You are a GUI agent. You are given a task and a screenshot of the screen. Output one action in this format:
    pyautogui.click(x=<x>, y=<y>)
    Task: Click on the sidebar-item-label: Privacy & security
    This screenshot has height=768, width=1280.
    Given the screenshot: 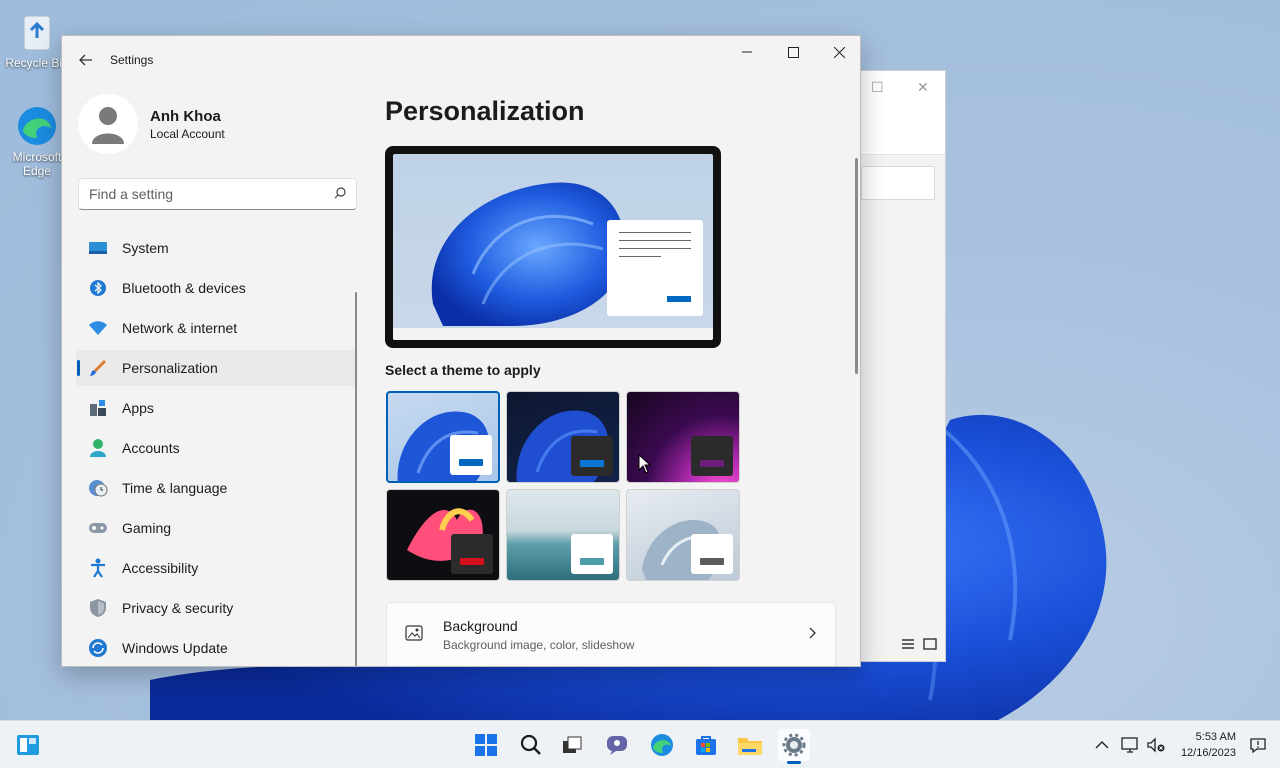 What is the action you would take?
    pyautogui.click(x=178, y=608)
    